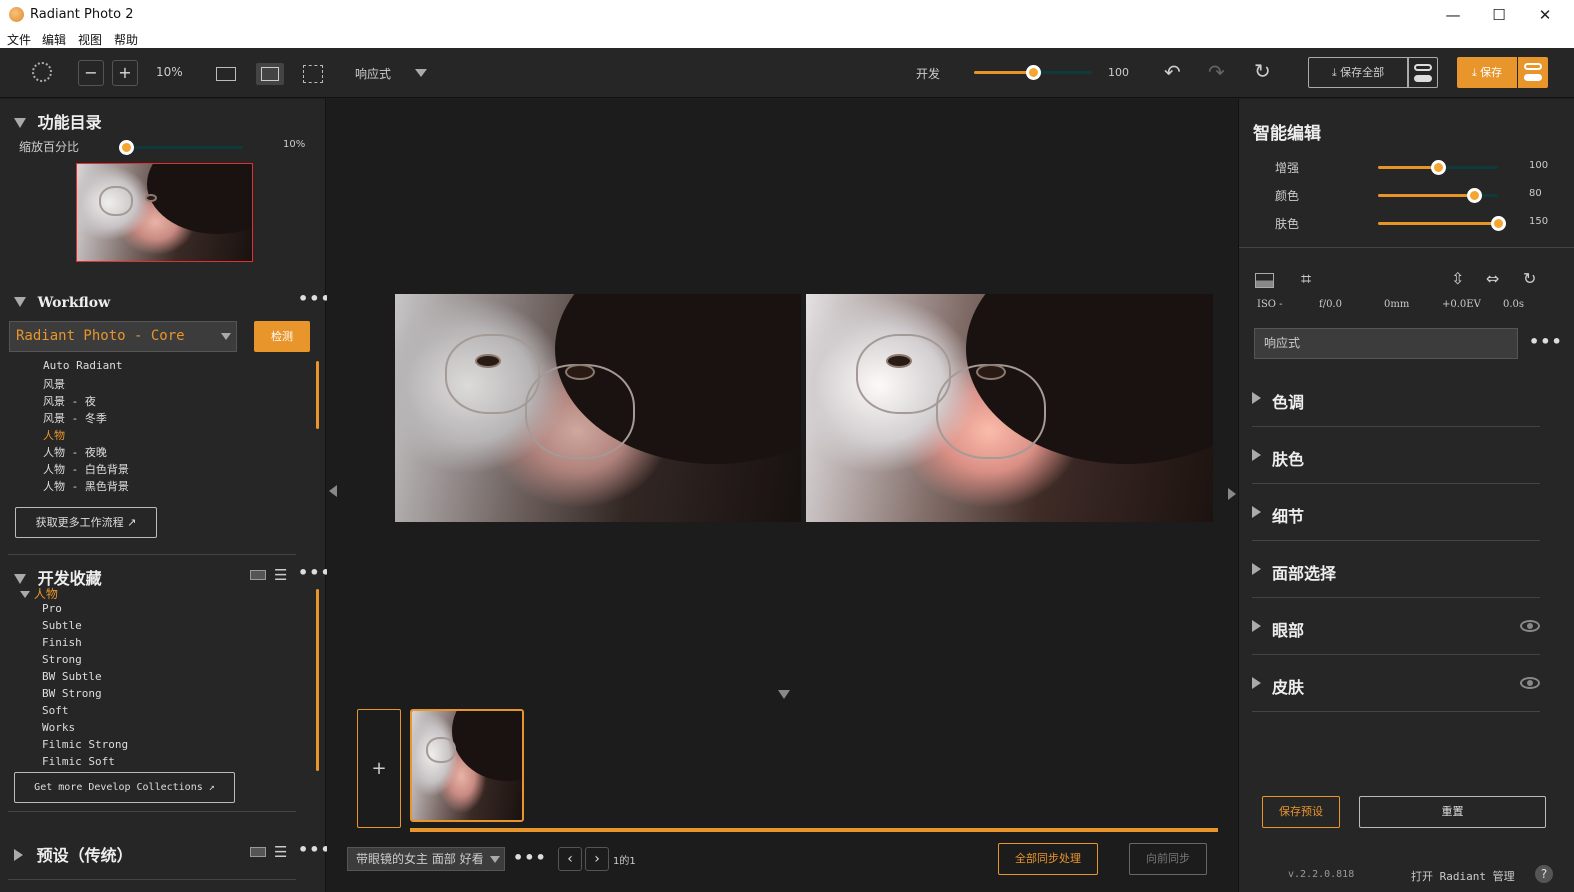  I want to click on list-view-icon-2: ☰, so click(280, 852).